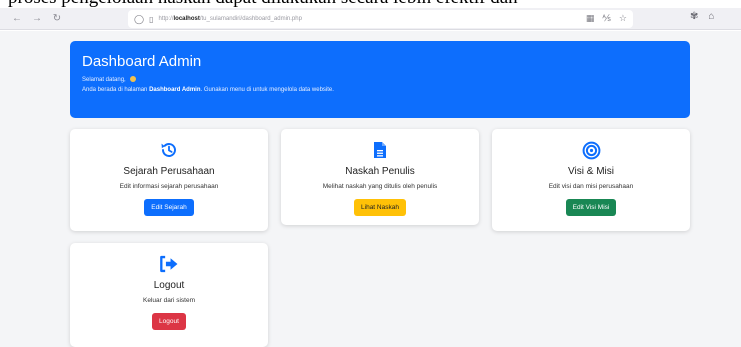 This screenshot has width=741, height=347. What do you see at coordinates (380, 171) in the screenshot?
I see `card-title: Naskah Penulis` at bounding box center [380, 171].